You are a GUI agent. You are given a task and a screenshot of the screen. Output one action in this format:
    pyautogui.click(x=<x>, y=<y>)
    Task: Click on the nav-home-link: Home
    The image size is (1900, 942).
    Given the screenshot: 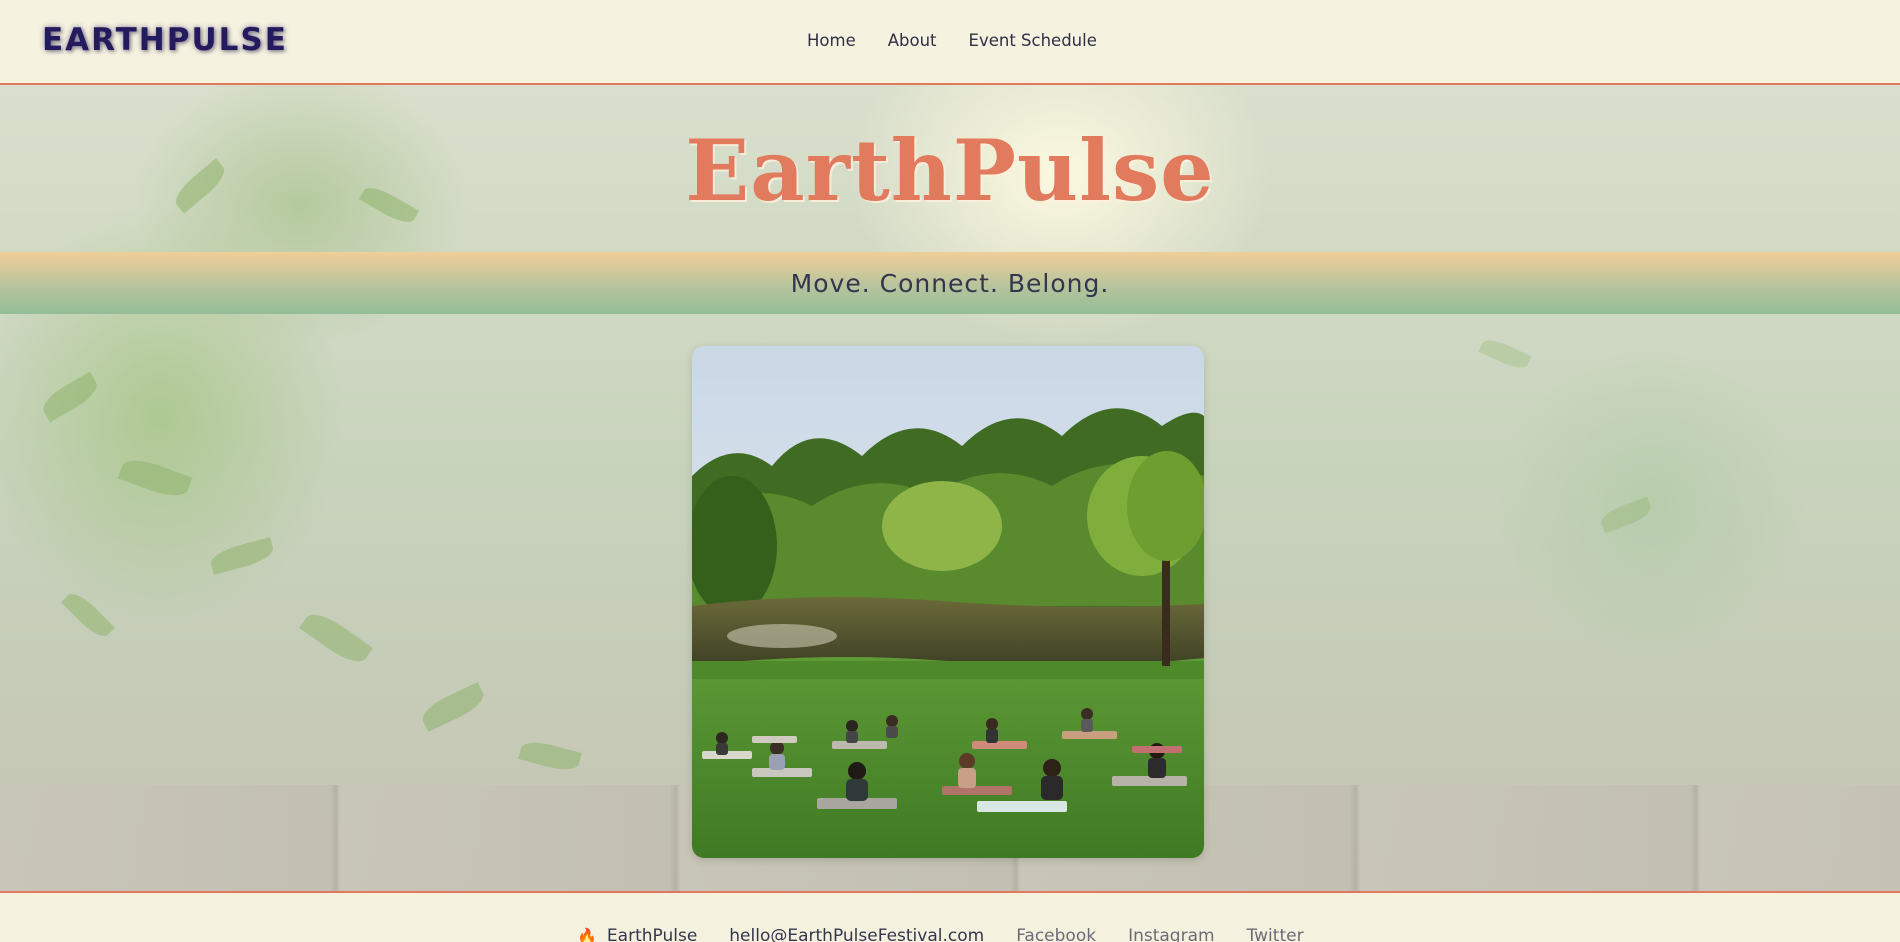 What is the action you would take?
    pyautogui.click(x=831, y=40)
    